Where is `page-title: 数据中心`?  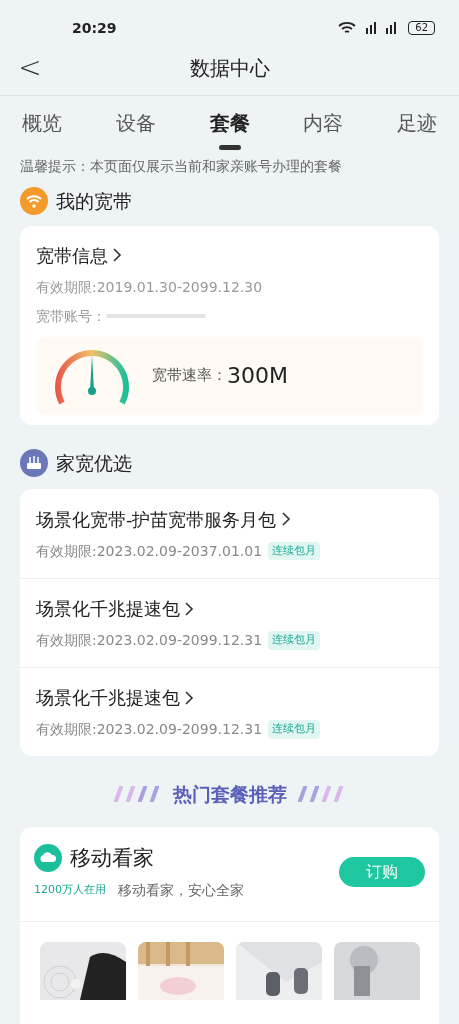
page-title: 数据中心 is located at coordinates (229, 68).